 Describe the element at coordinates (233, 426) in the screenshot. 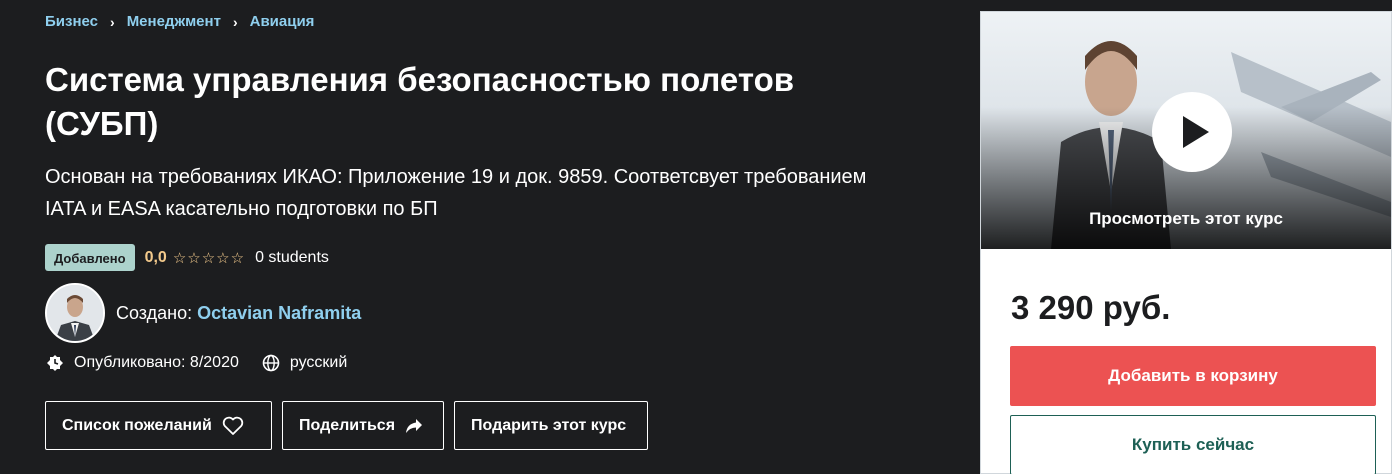

I see `heart-icon` at that location.